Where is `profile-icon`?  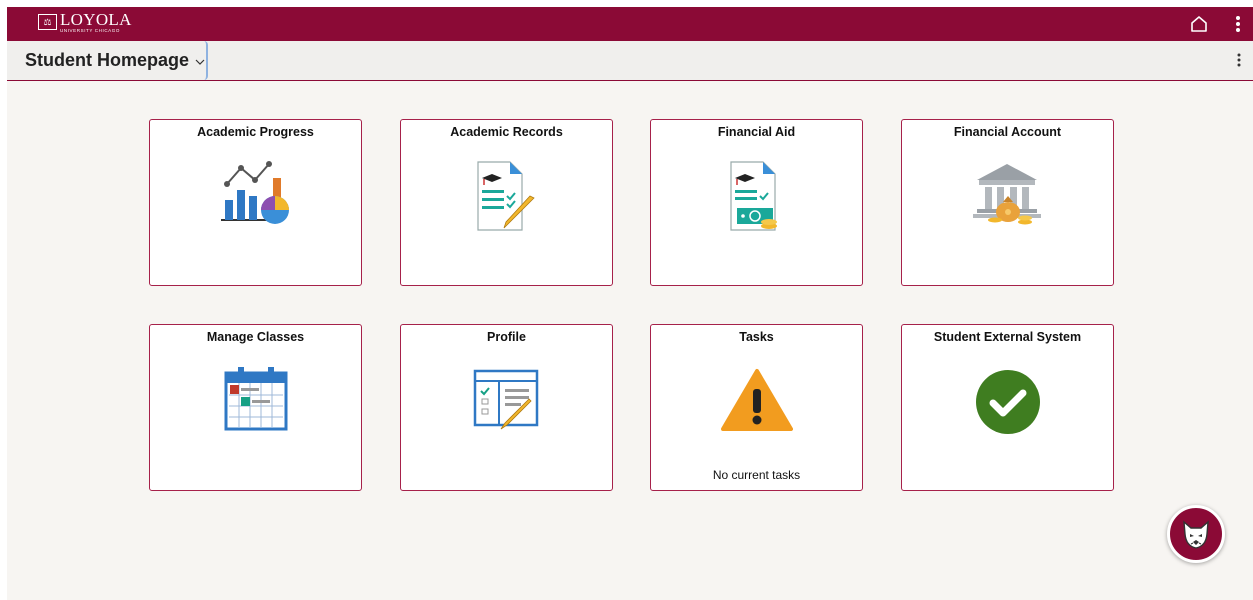
profile-icon is located at coordinates (505, 399).